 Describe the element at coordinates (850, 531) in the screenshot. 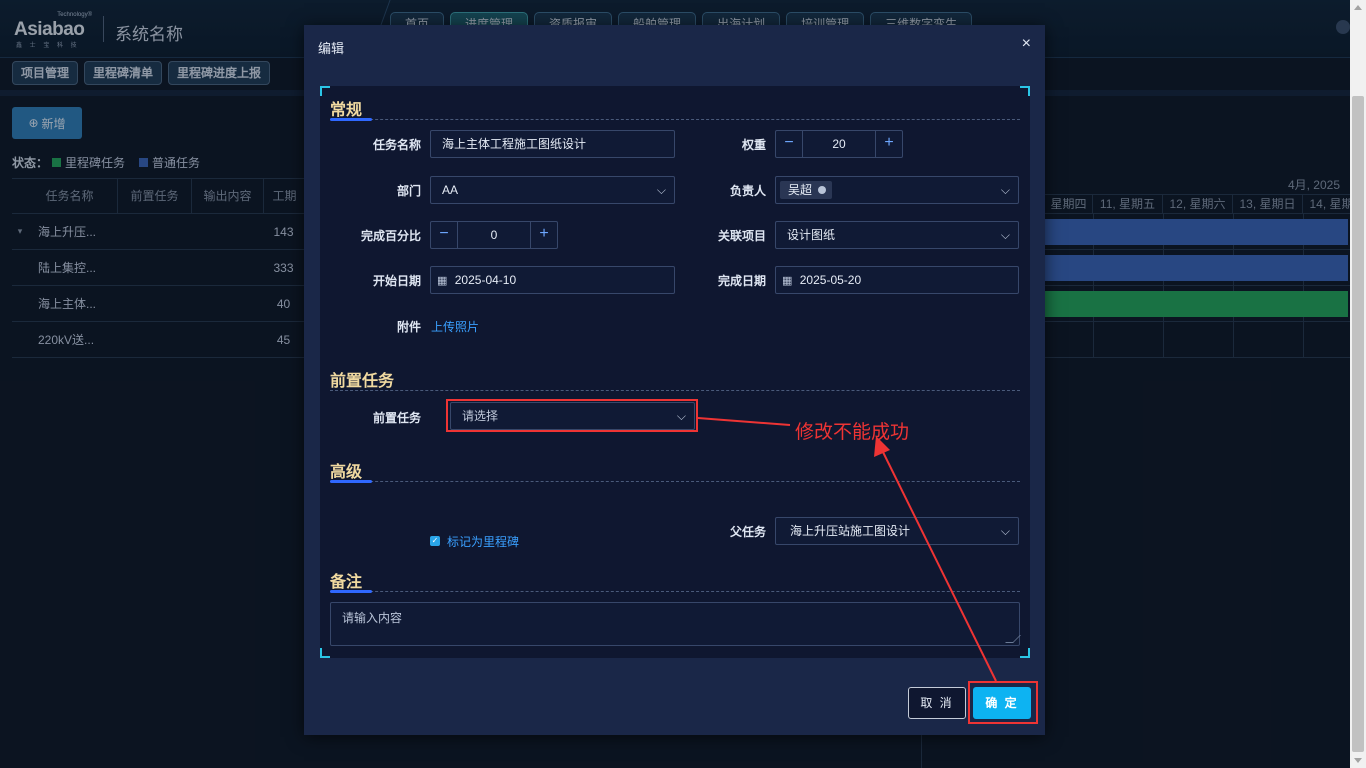

I see `parent-task-value: 海上升压站施工图设计` at that location.